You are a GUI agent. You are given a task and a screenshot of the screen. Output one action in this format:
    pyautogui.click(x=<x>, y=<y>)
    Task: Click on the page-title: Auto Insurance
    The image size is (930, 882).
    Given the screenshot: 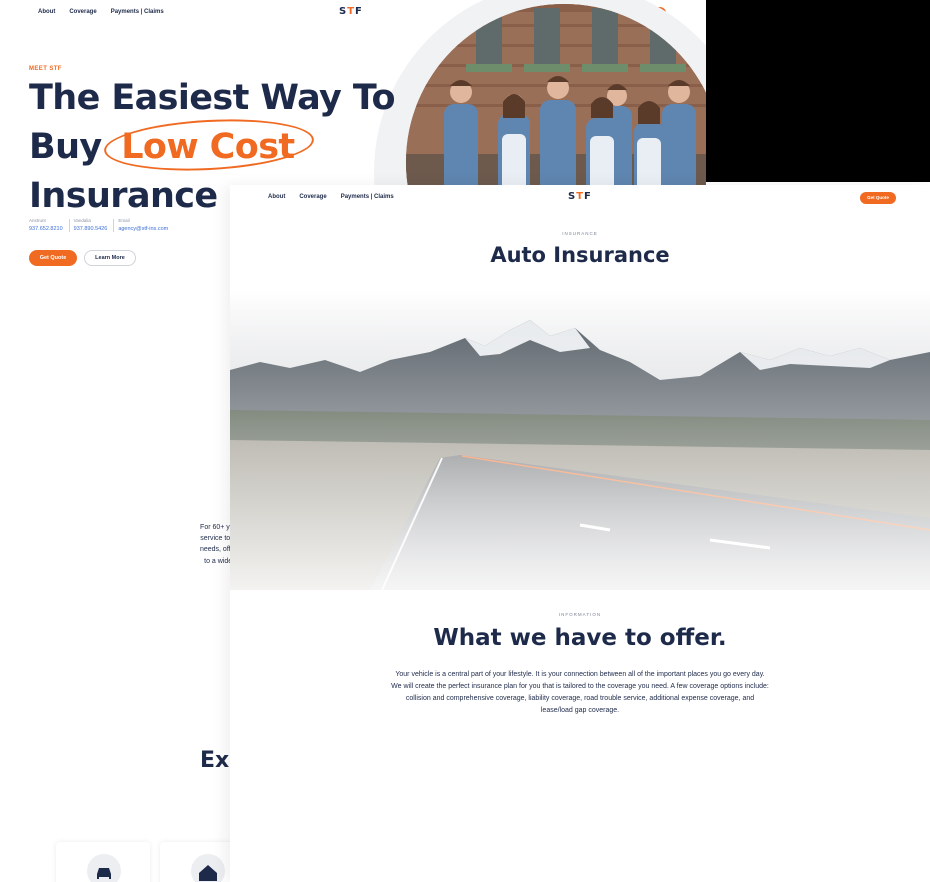 What is the action you would take?
    pyautogui.click(x=580, y=255)
    